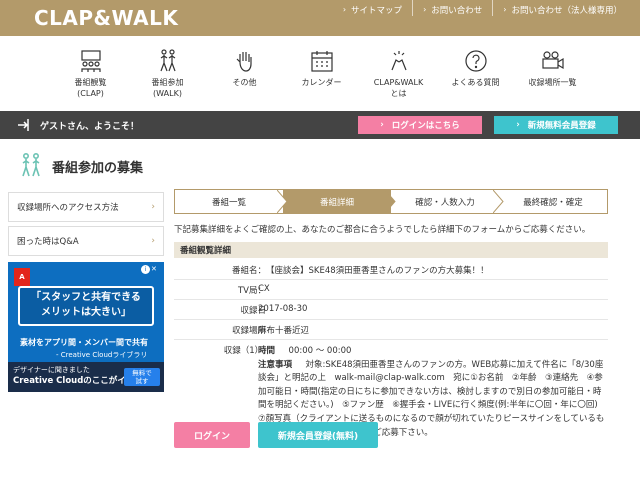 This screenshot has height=496, width=640. I want to click on nav-item-locations: 収録場所一覧, so click(552, 78).